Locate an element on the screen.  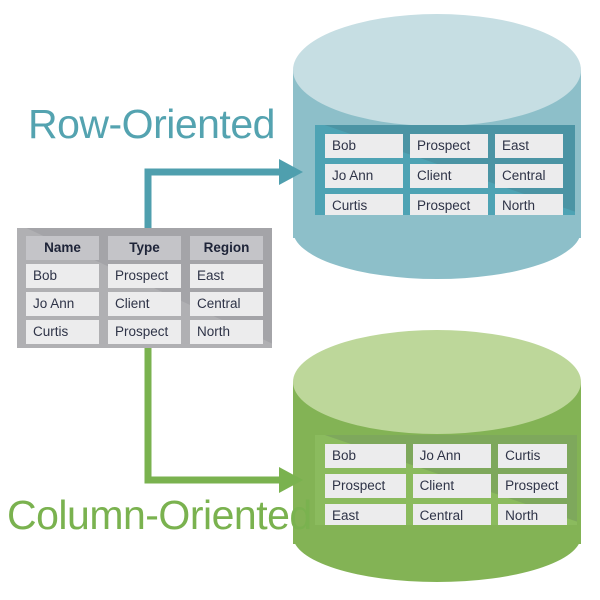
column-header: Region is located at coordinates (226, 248).